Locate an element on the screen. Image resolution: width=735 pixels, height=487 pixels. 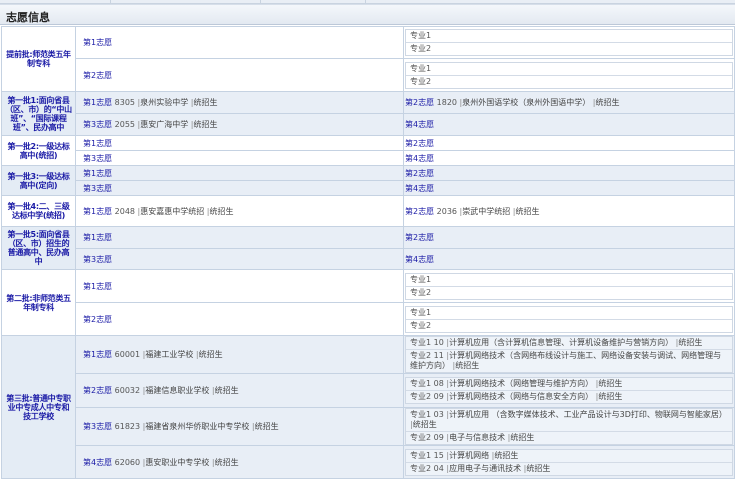
major-name: 计算机网络技术（网络管理与维护方向） is located at coordinates (521, 383).